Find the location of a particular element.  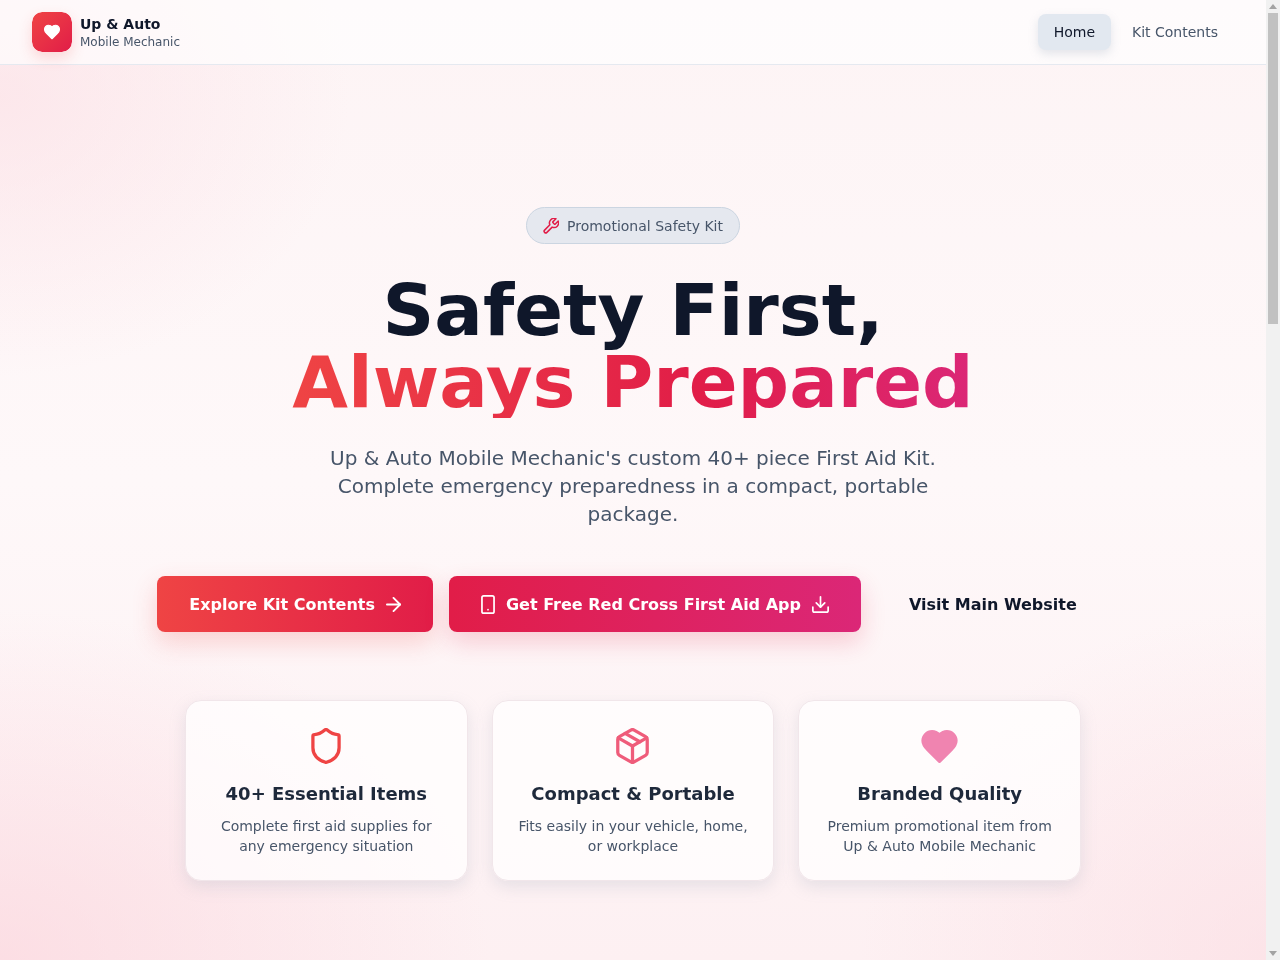

feature-title: 40+ Essential Items is located at coordinates (326, 794).